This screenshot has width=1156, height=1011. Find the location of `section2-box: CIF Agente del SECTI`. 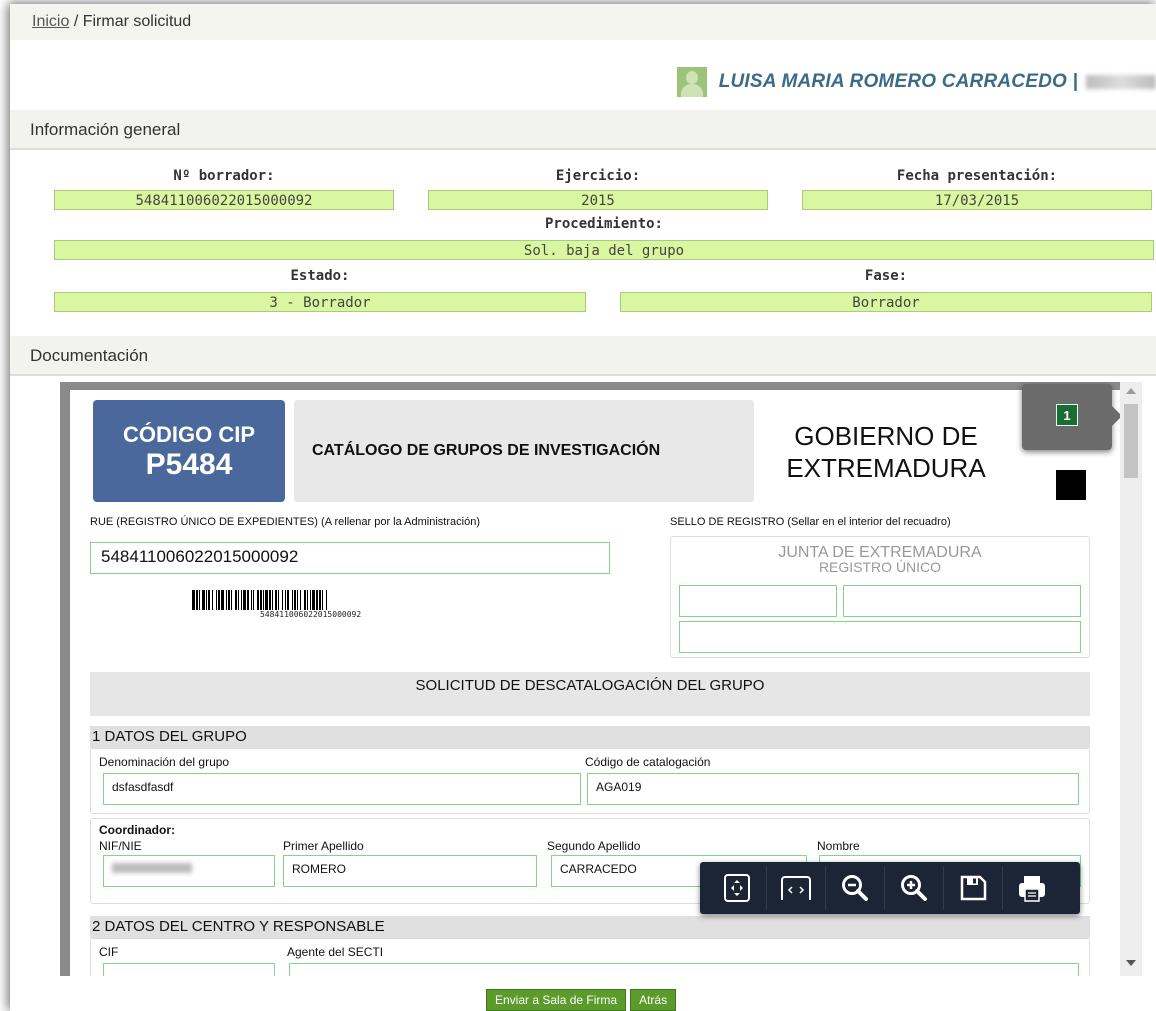

section2-box: CIF Agente del SECTI is located at coordinates (590, 957).